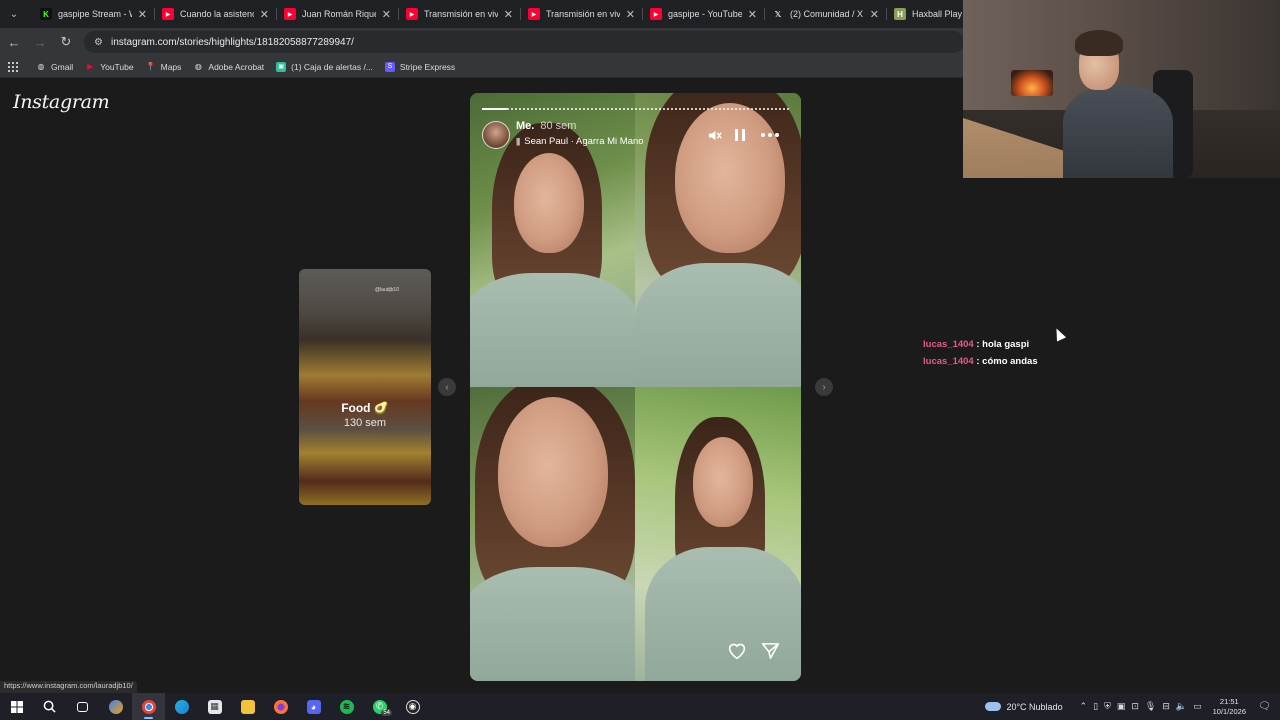 This screenshot has height=720, width=1280. Describe the element at coordinates (1150, 706) in the screenshot. I see `microphone-icon: 🎙` at that location.